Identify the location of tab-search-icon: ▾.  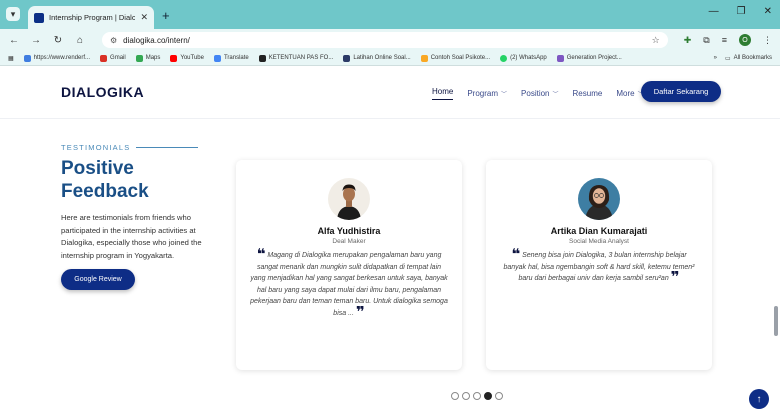
(13, 14).